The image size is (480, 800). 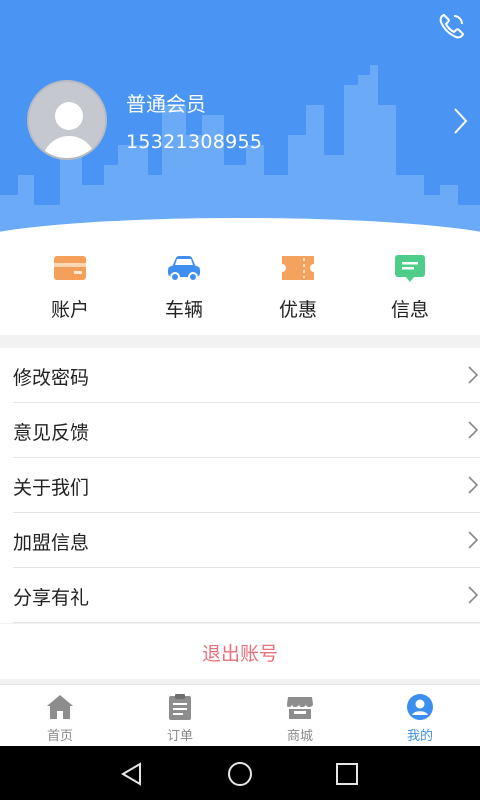 What do you see at coordinates (410, 268) in the screenshot?
I see `message-icon` at bounding box center [410, 268].